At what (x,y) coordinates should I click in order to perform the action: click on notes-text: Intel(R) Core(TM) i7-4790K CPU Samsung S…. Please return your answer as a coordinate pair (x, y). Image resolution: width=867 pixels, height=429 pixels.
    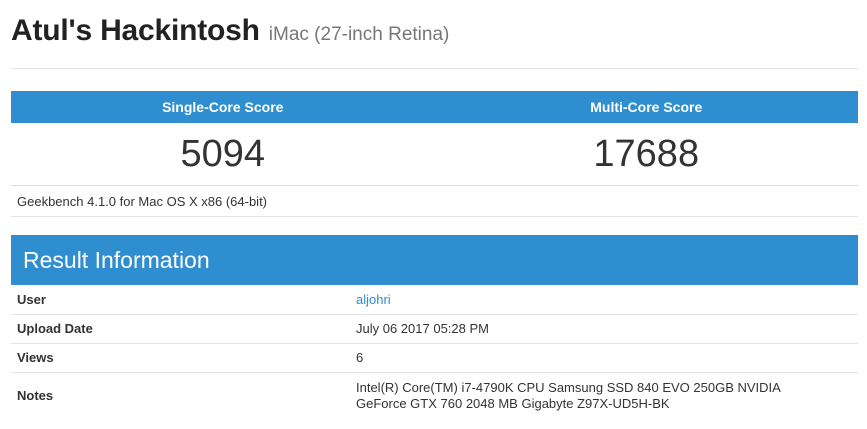
    Looking at the image, I should click on (568, 396).